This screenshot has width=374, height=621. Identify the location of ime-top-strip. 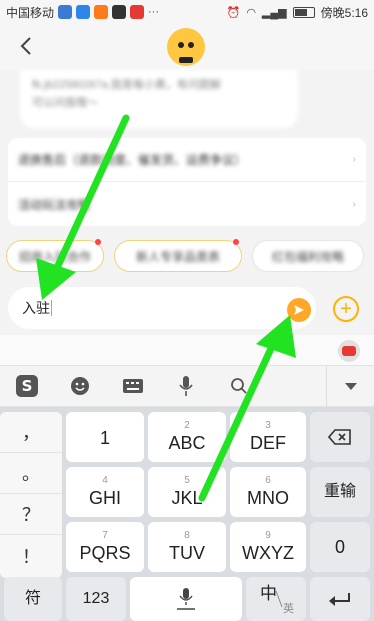
(187, 350).